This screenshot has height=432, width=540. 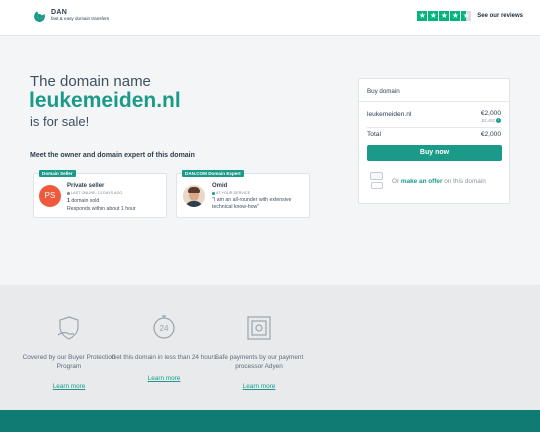 What do you see at coordinates (60, 121) in the screenshot?
I see `hero-for-sale: is for sale!` at bounding box center [60, 121].